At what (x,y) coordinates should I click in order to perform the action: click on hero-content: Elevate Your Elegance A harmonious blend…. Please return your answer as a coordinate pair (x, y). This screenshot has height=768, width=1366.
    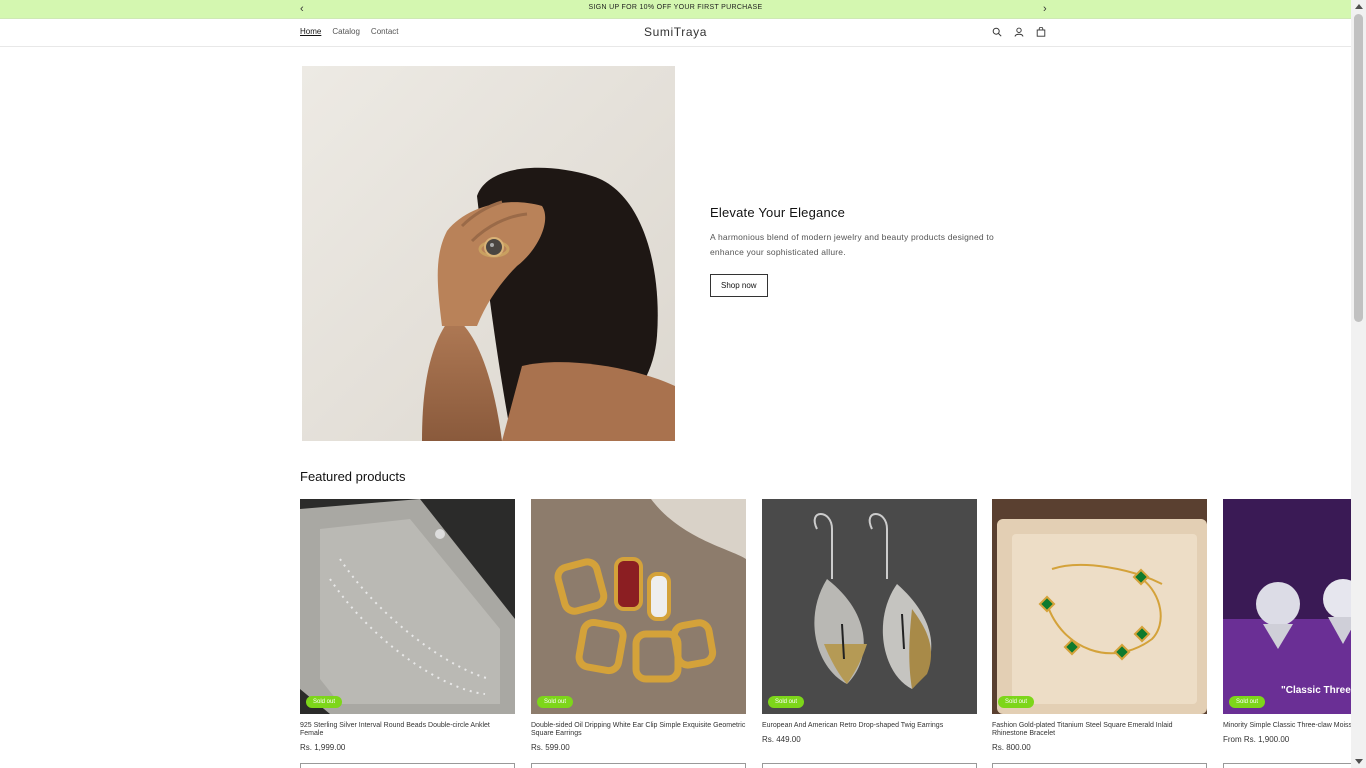
    Looking at the image, I should click on (865, 251).